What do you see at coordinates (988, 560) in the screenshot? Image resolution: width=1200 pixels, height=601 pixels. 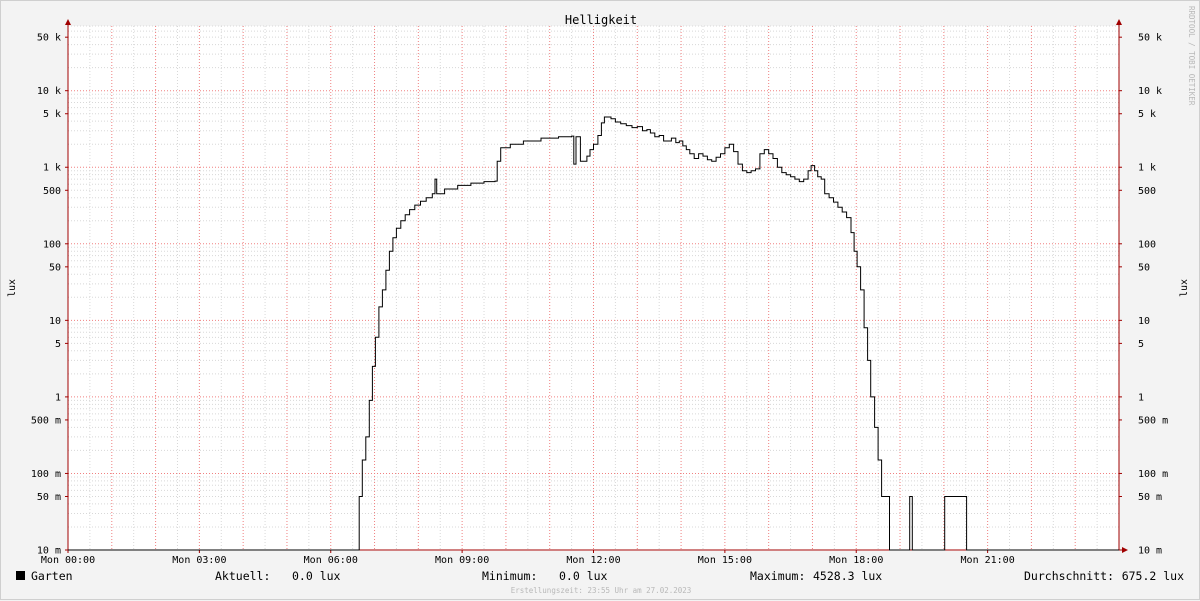 I see `x-tick-label: Mon 21:00` at bounding box center [988, 560].